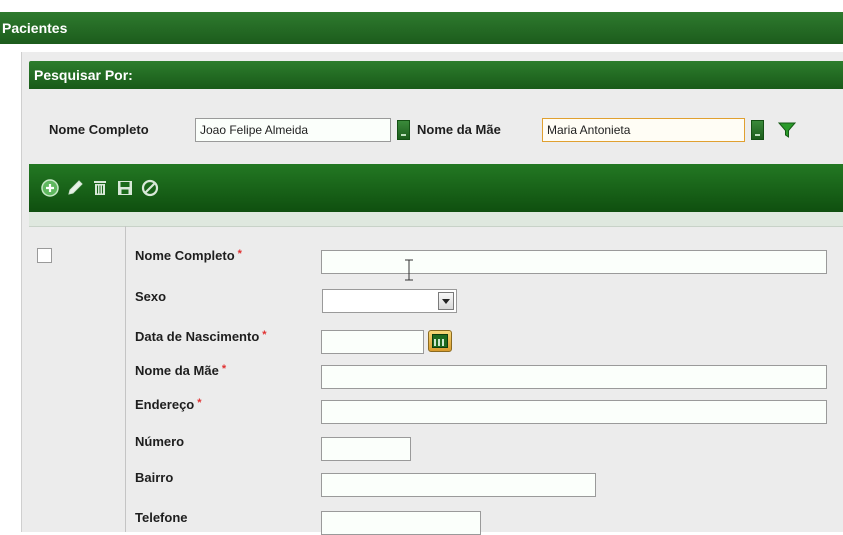  Describe the element at coordinates (574, 262) in the screenshot. I see `nome-completo-field` at that location.